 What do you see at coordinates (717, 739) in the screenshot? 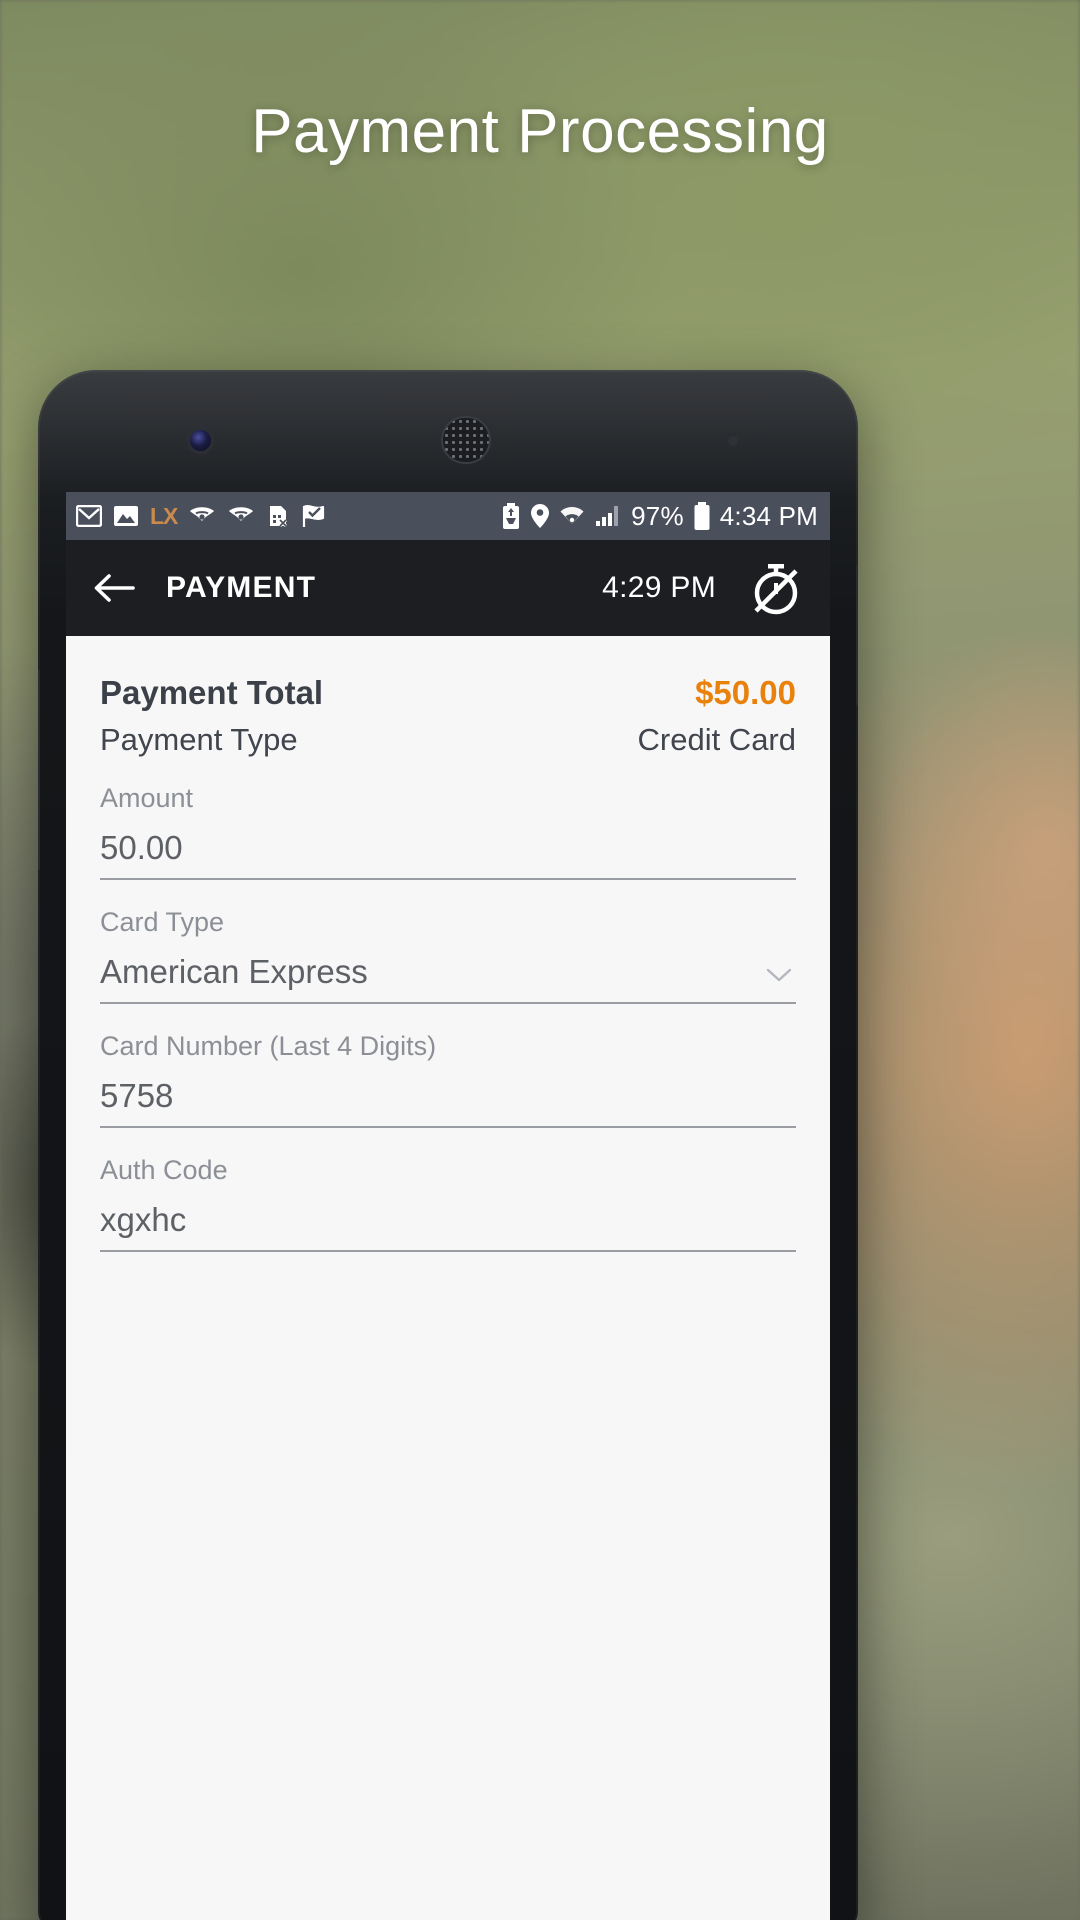
I see `payment-type-value: Credit Card` at bounding box center [717, 739].